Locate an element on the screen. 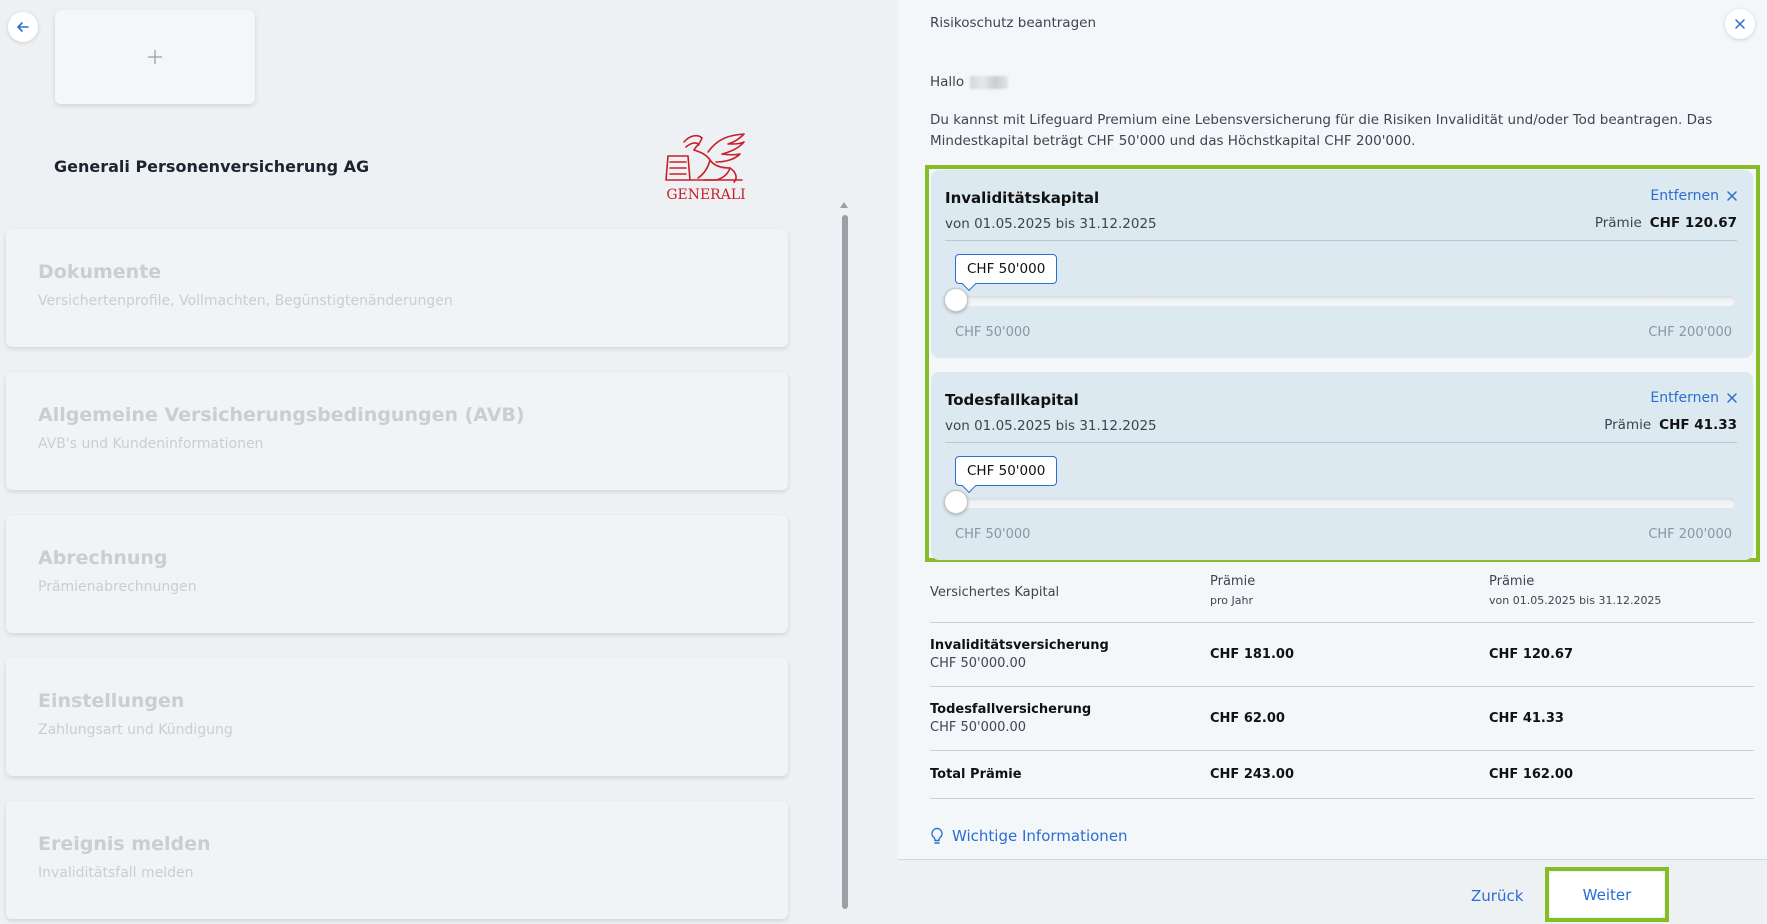  total-label: Total Prämie is located at coordinates (976, 774).